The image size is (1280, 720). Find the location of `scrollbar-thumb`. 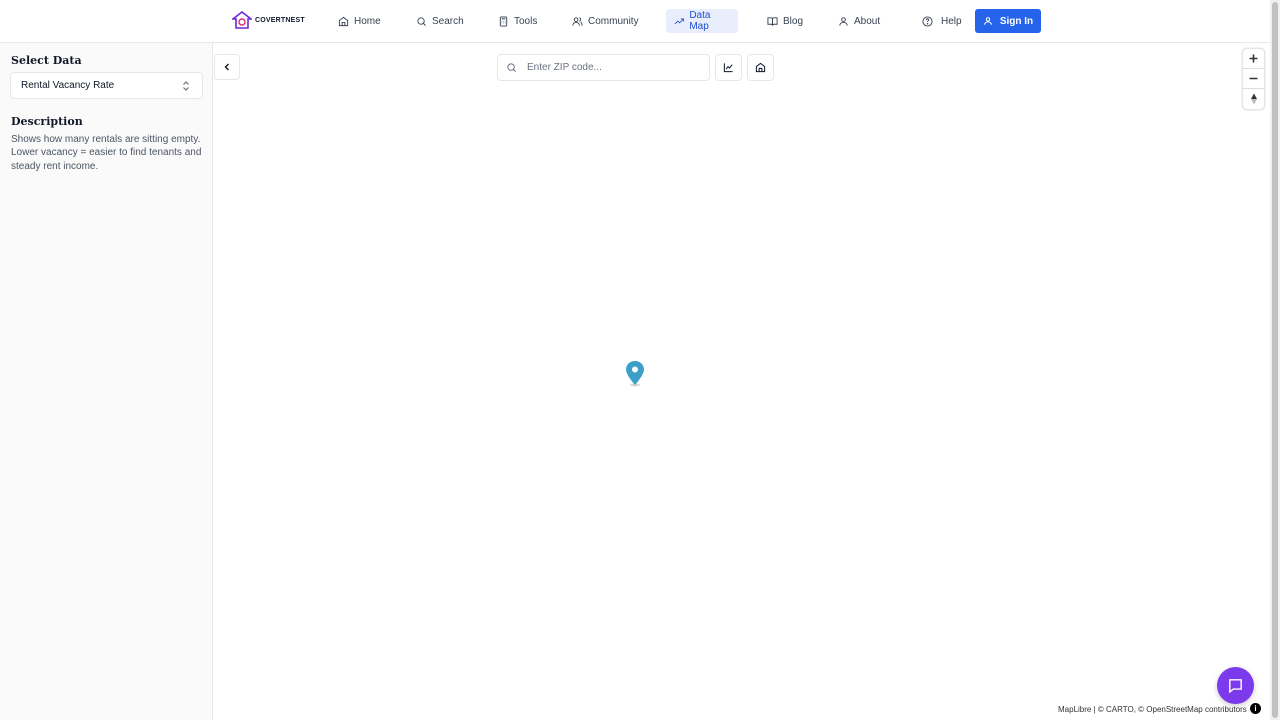

scrollbar-thumb is located at coordinates (1275, 360).